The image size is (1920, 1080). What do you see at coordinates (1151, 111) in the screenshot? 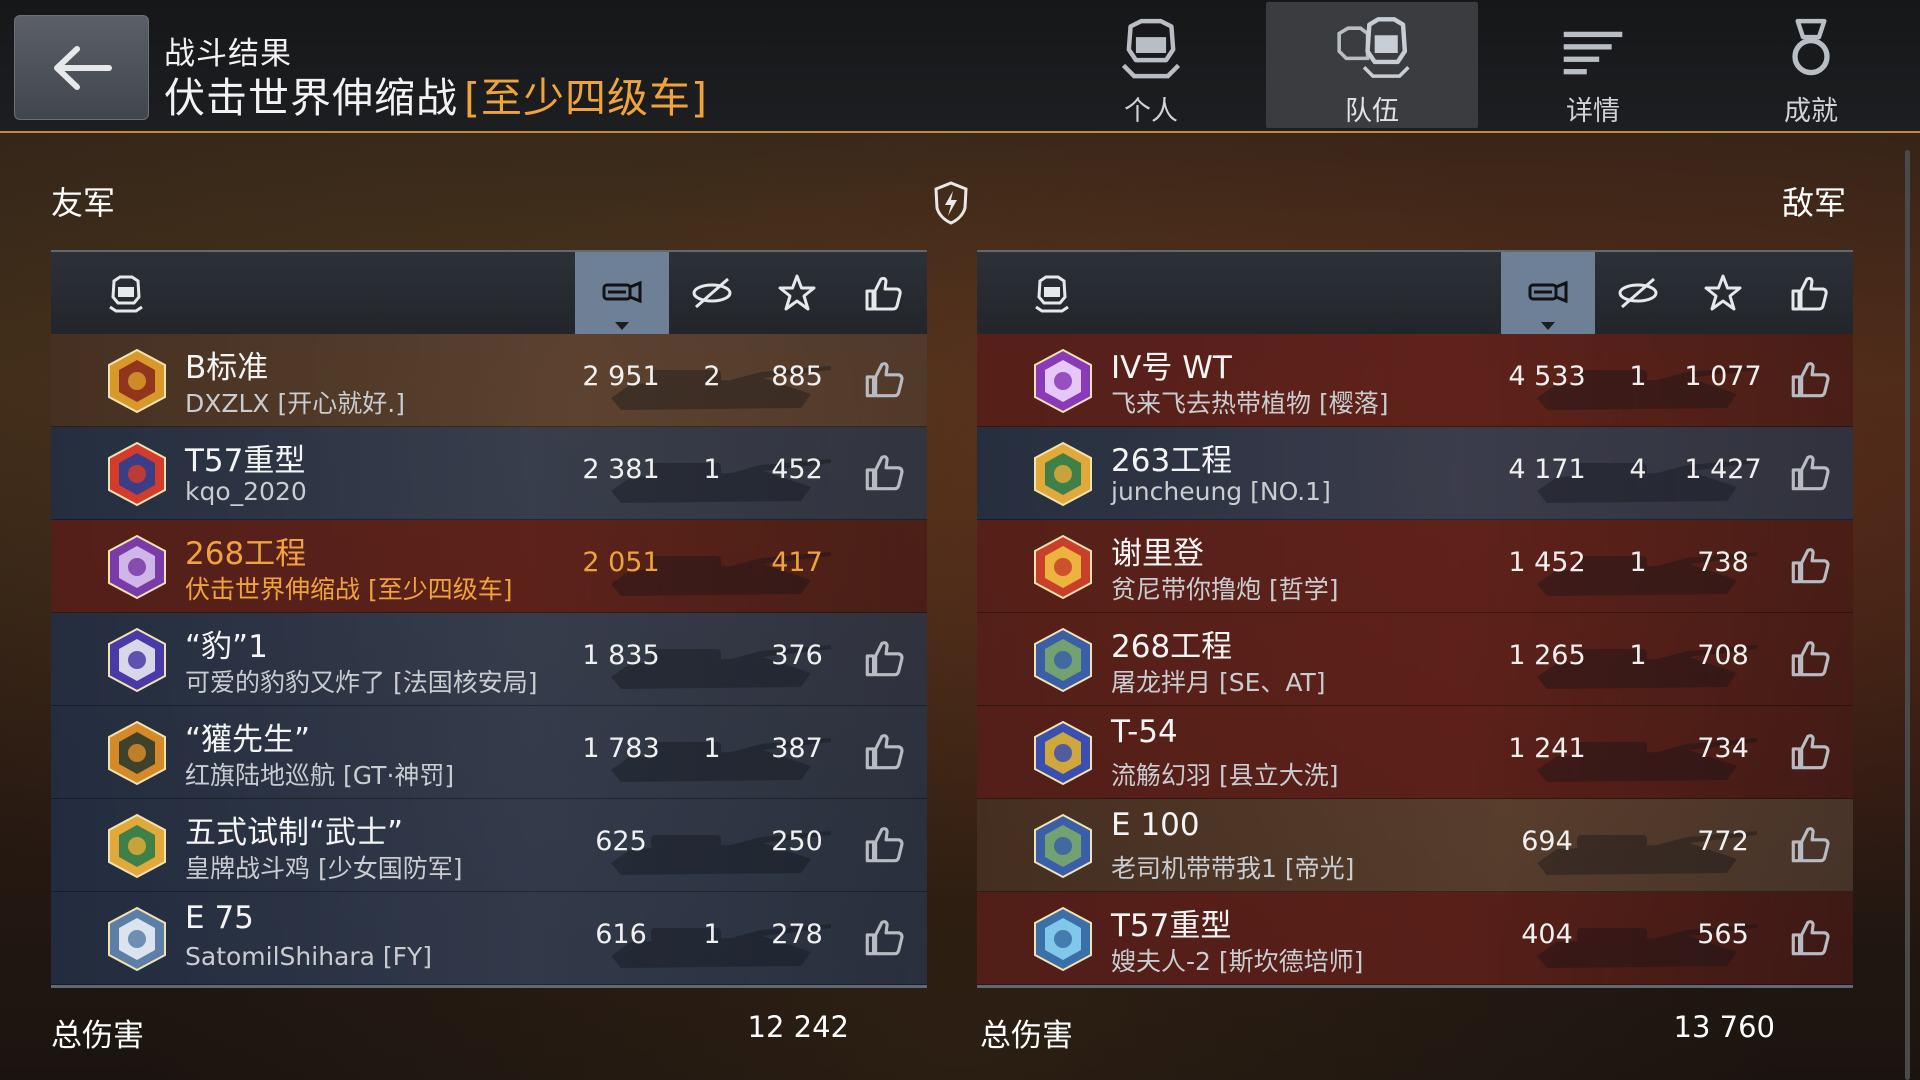
I see `tab-label: 个人` at bounding box center [1151, 111].